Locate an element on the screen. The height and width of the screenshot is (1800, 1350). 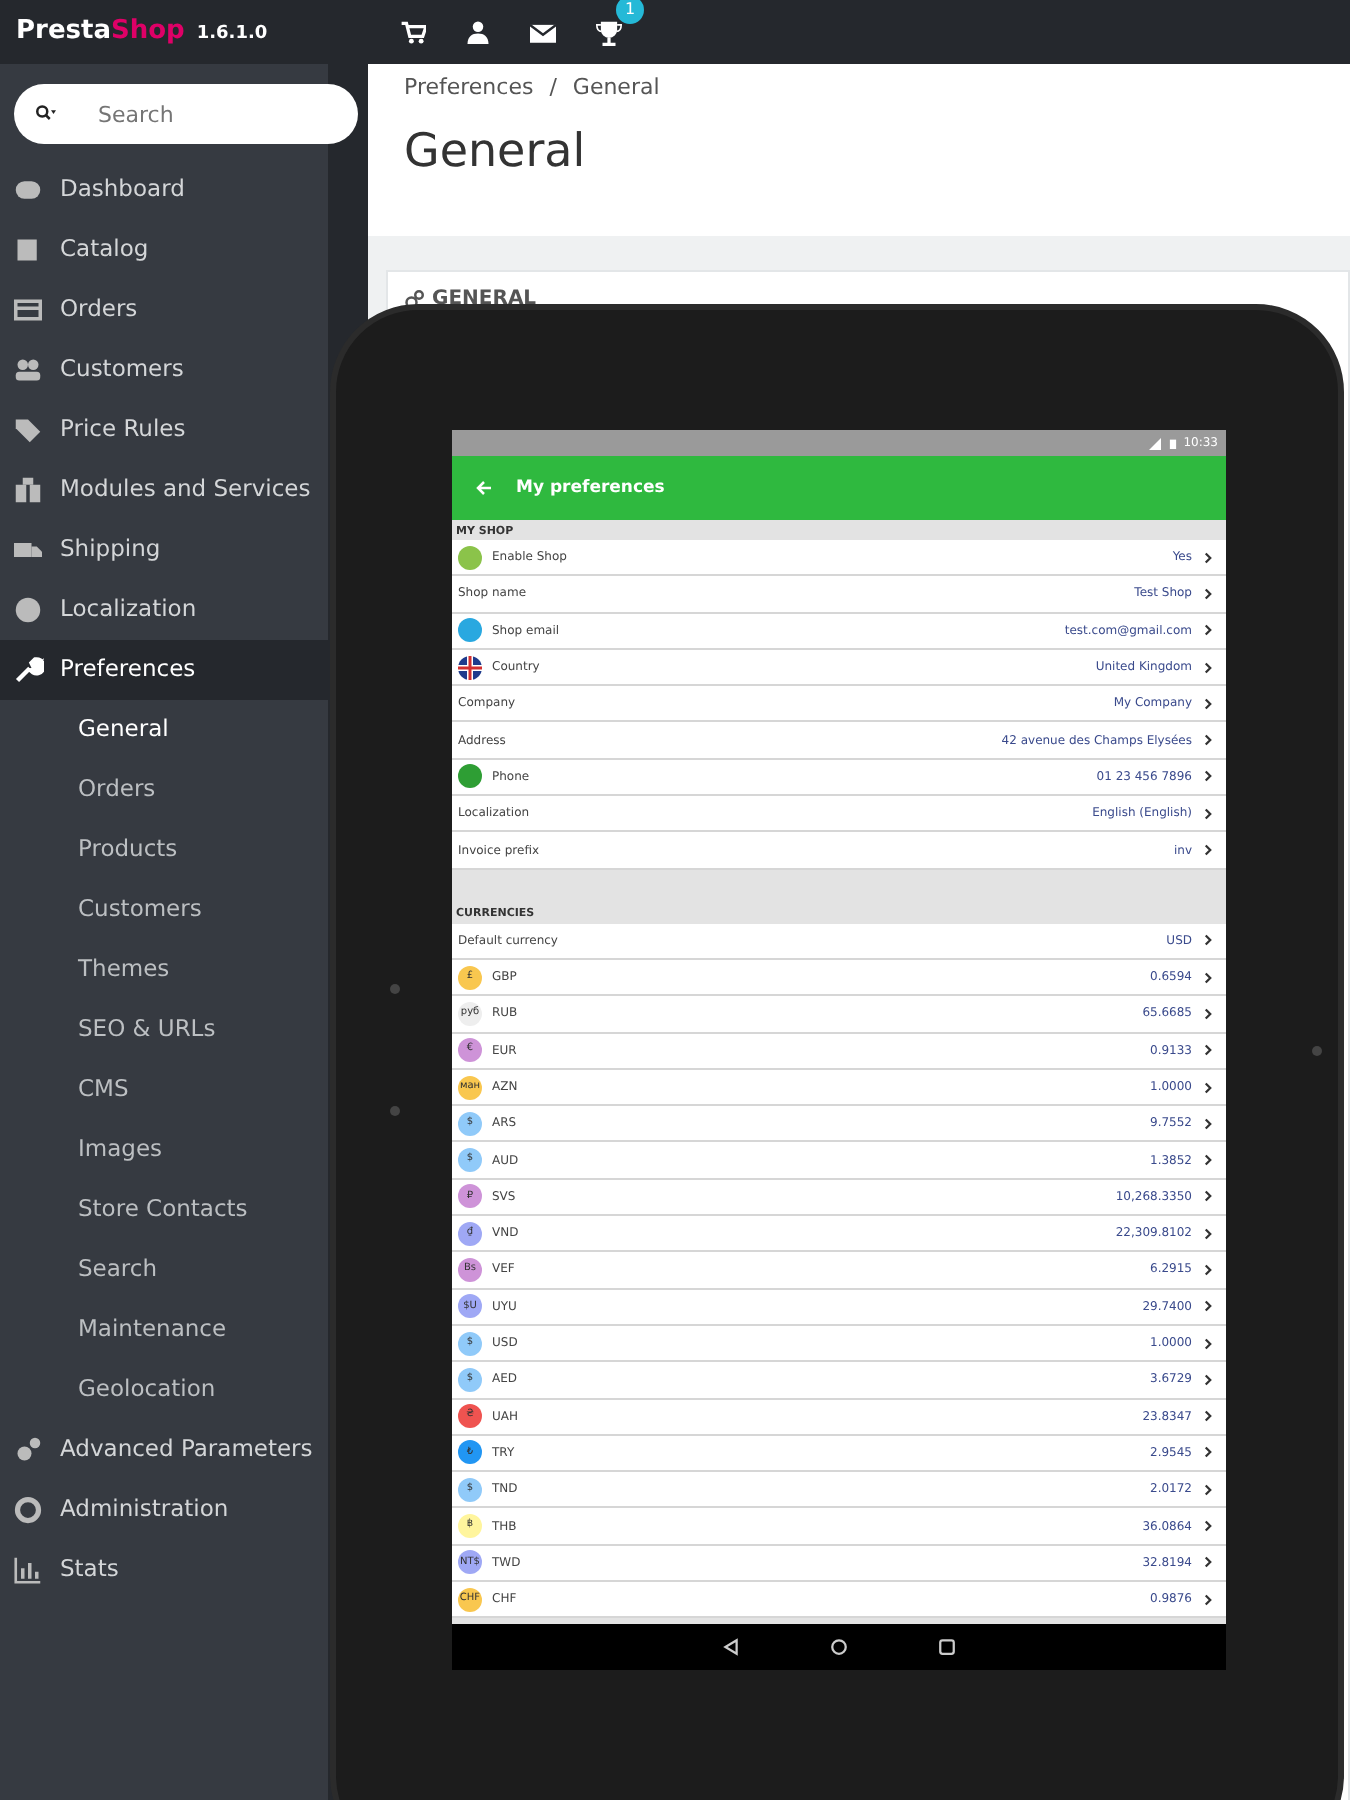
submenu-item: Geolocation is located at coordinates (164, 1390).